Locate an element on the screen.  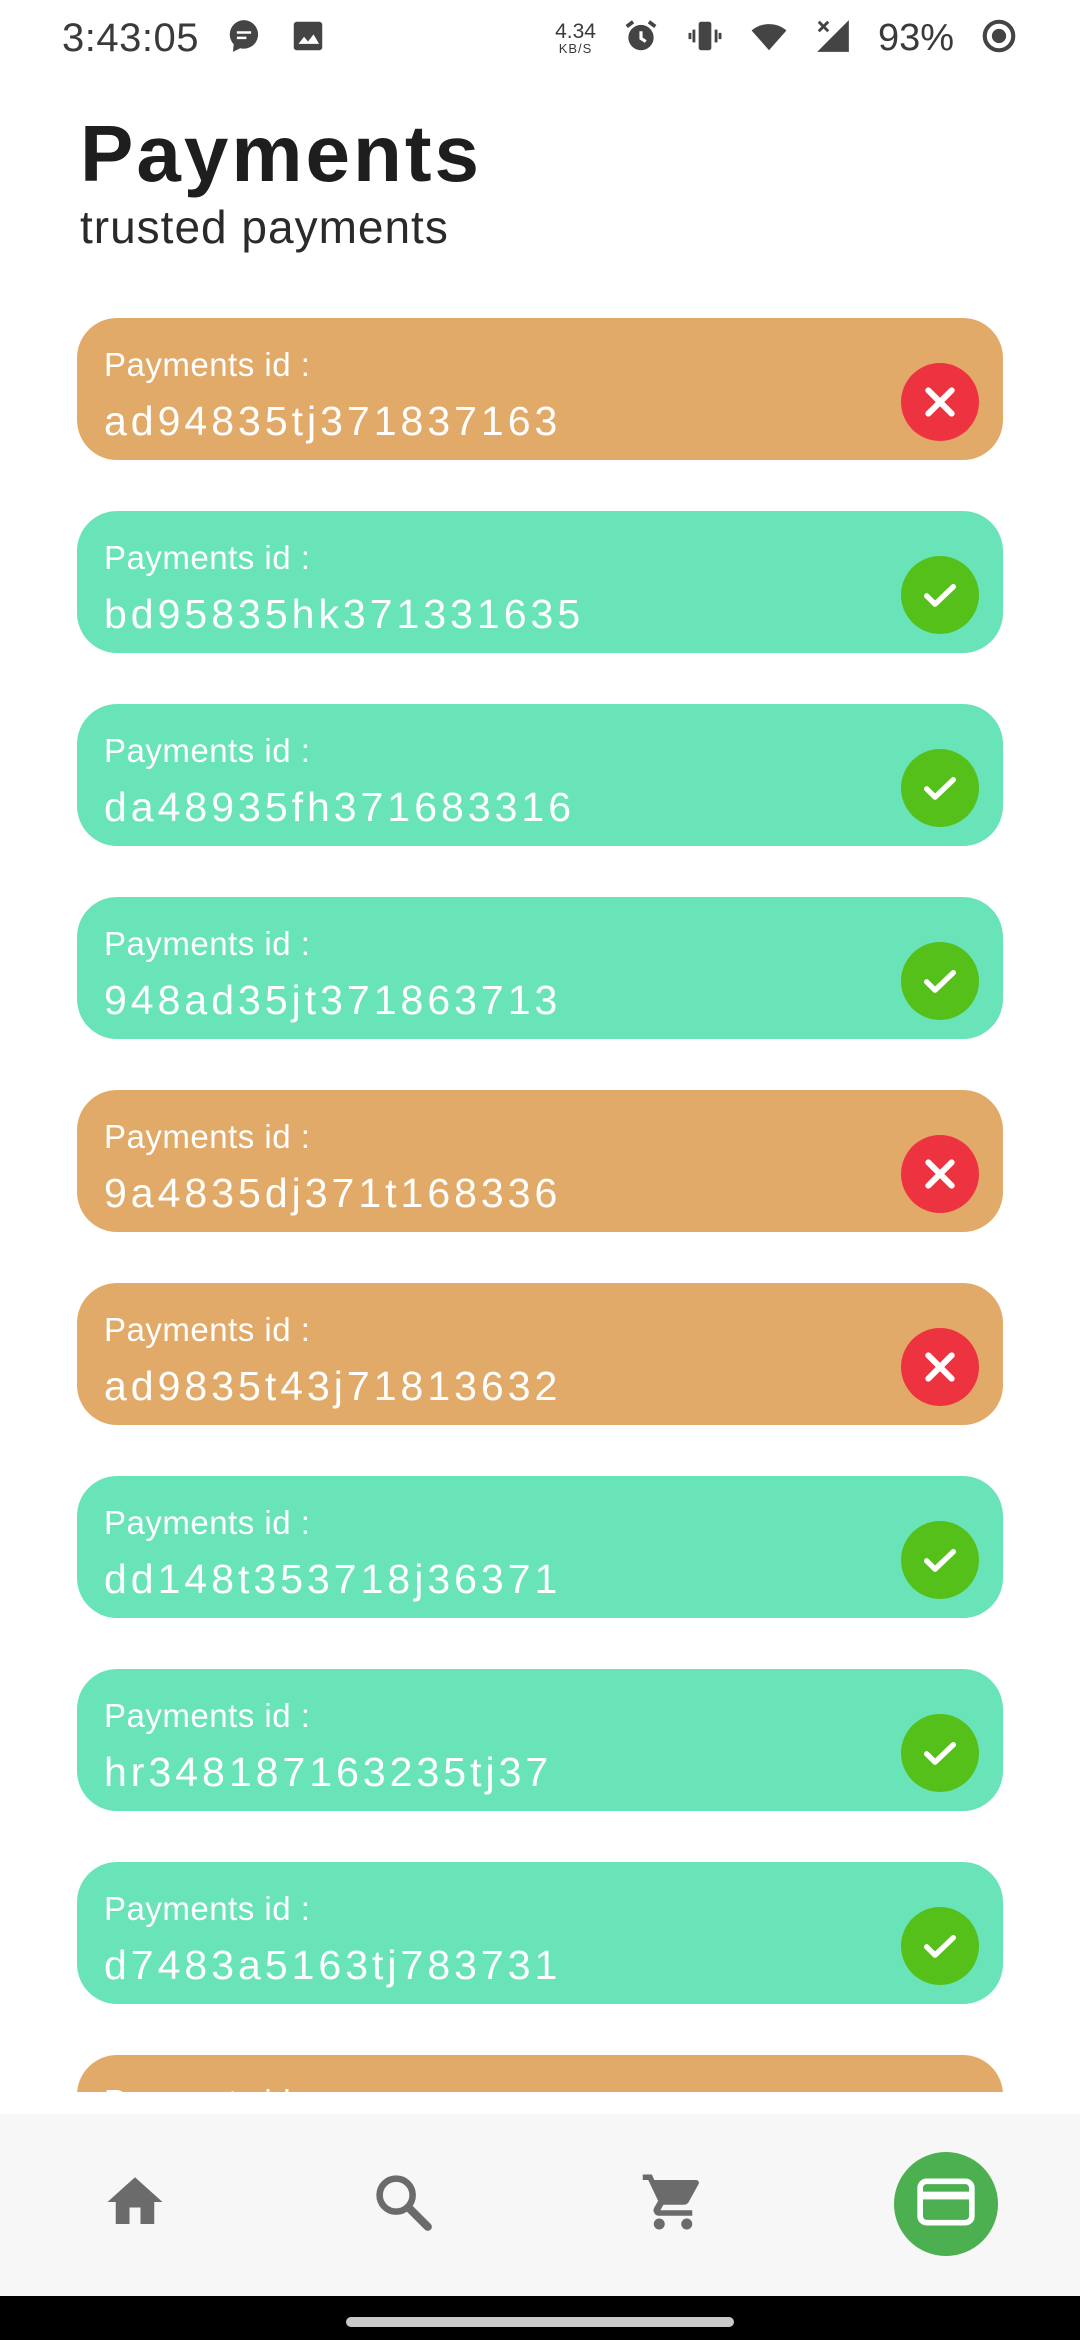
payment-id-value: 9a4835dj371t168336 is located at coordinates (333, 1193).